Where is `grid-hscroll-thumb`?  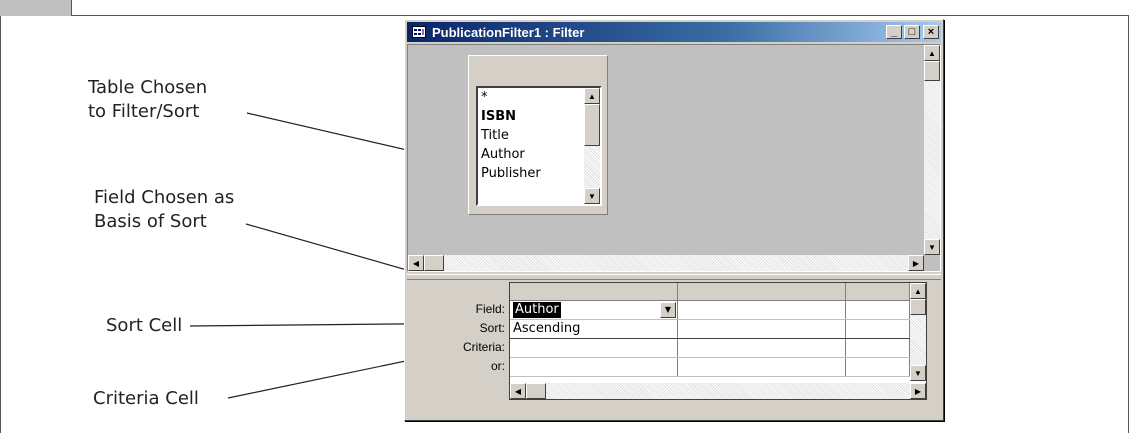 grid-hscroll-thumb is located at coordinates (536, 391).